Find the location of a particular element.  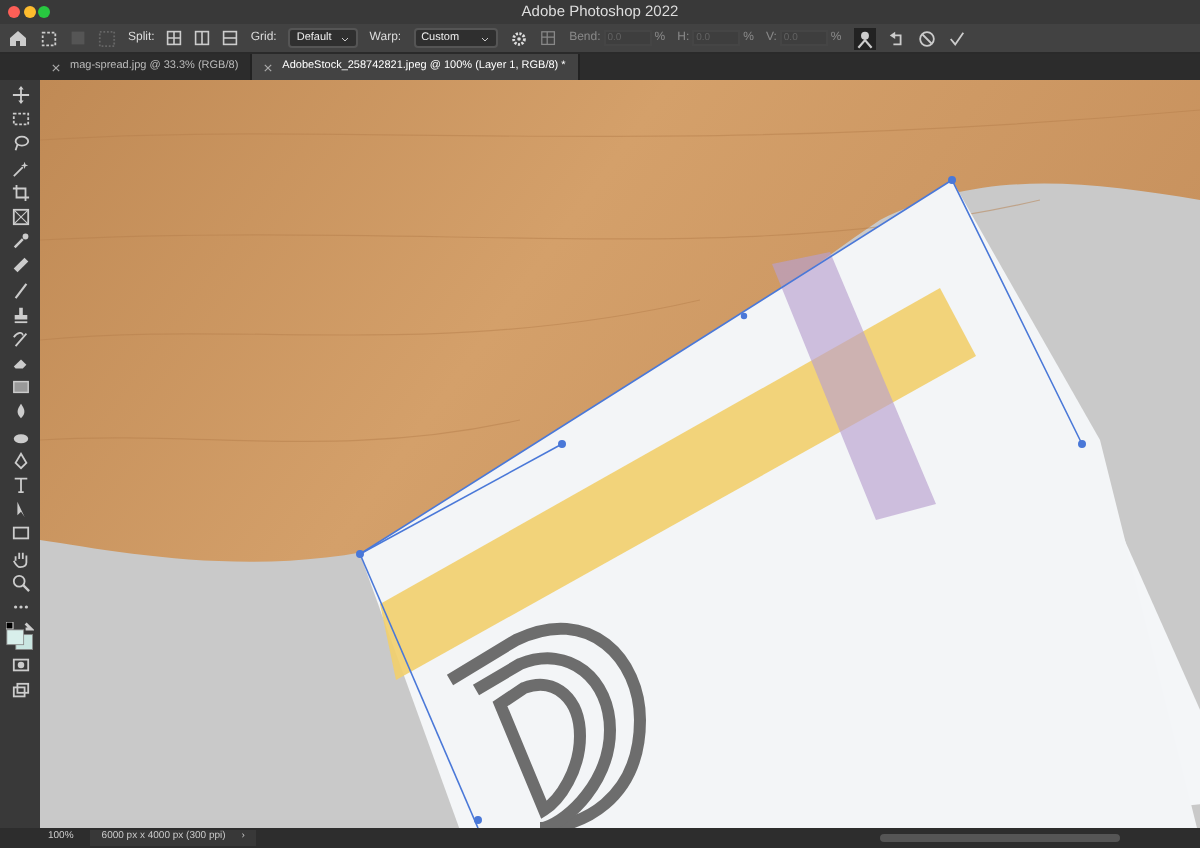

split-grid-icon is located at coordinates (174, 38).